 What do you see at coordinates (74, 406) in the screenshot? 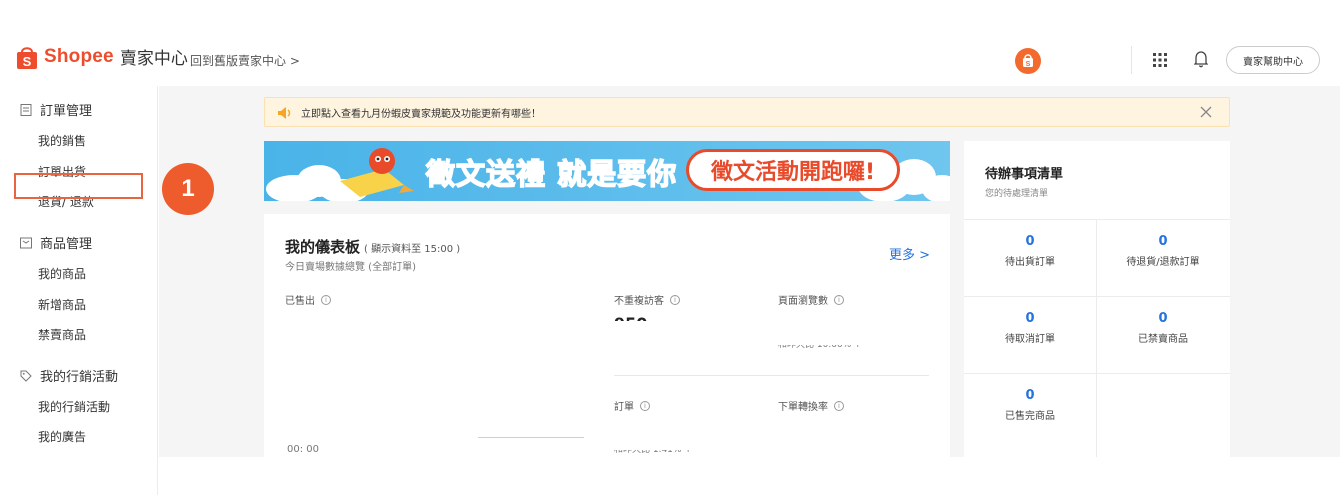
I see `sidebar-item-my-marketing: 我的行銷活動` at bounding box center [74, 406].